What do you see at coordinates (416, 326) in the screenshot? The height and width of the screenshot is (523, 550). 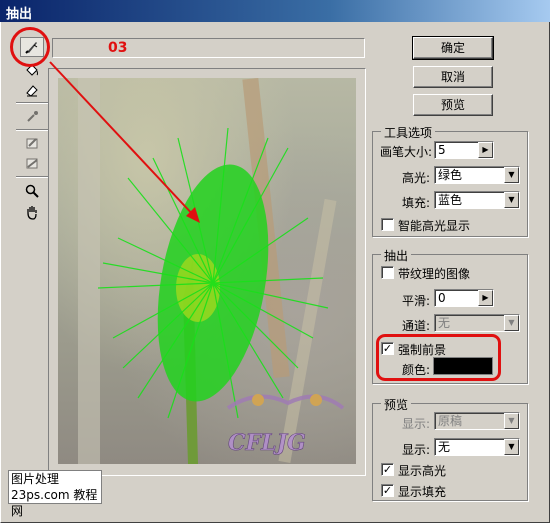 I see `channel-label: 通道:` at bounding box center [416, 326].